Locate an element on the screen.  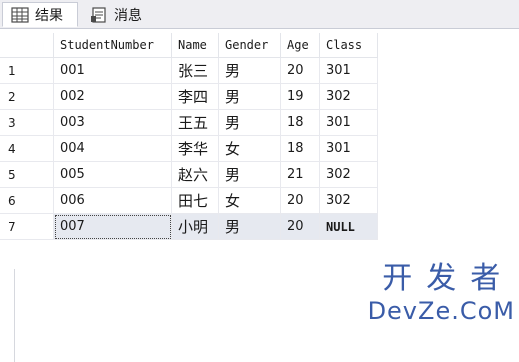
watermark-top-text: 开发者 is located at coordinates (448, 278).